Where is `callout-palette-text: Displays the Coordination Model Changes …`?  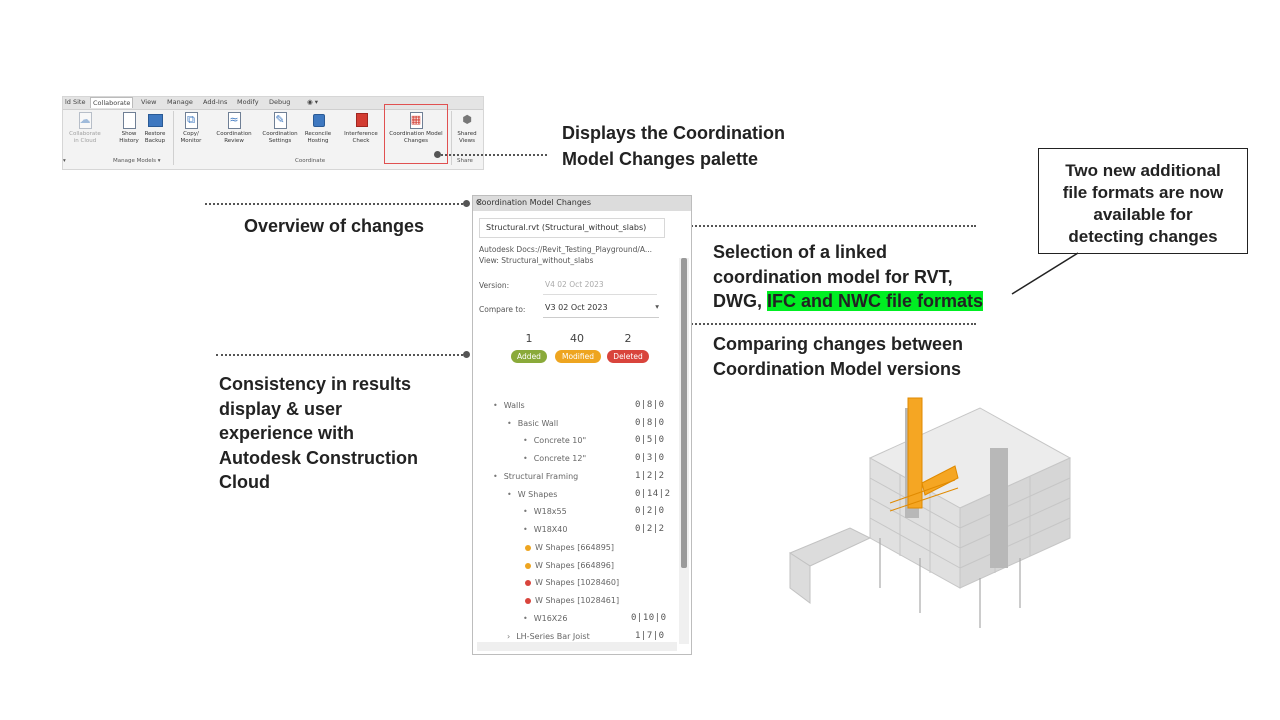
callout-palette-text: Displays the Coordination Model Changes … is located at coordinates (674, 146).